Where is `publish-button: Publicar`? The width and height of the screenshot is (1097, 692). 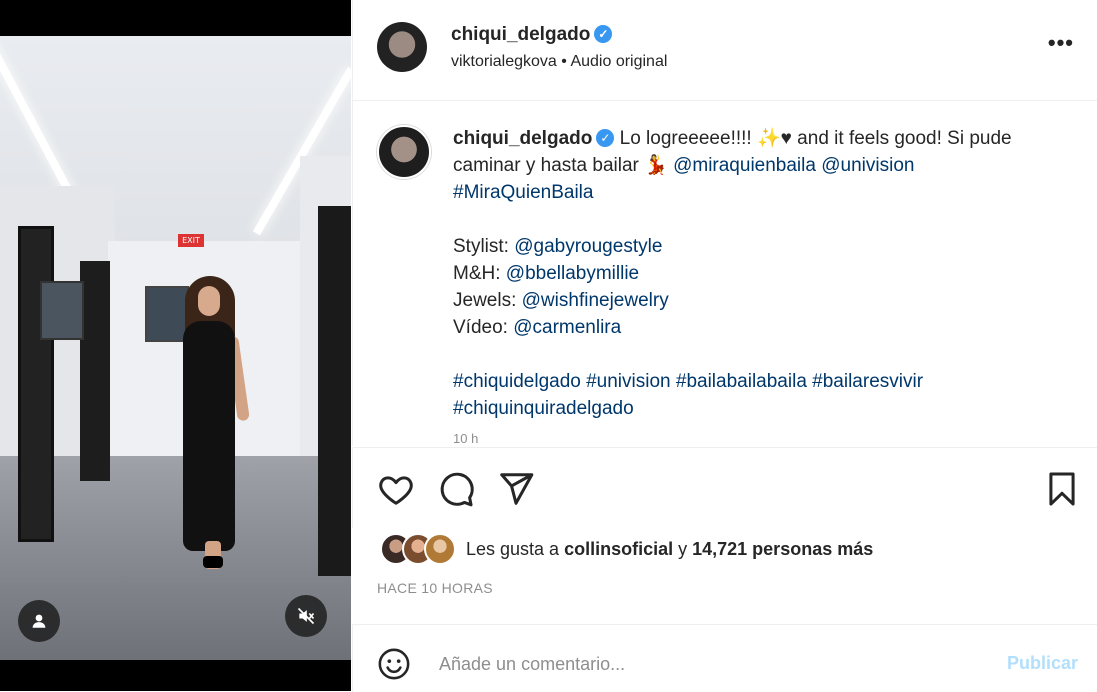 publish-button: Publicar is located at coordinates (1042, 663).